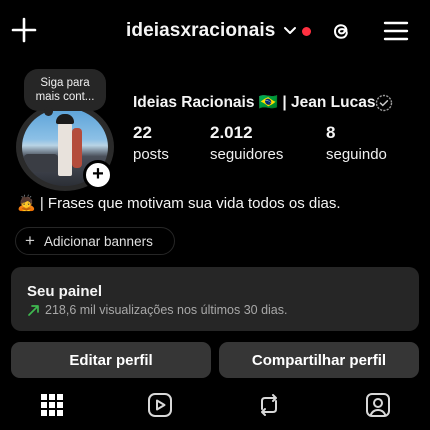 The image size is (430, 430). I want to click on stat-following: 8 seguindo, so click(356, 143).